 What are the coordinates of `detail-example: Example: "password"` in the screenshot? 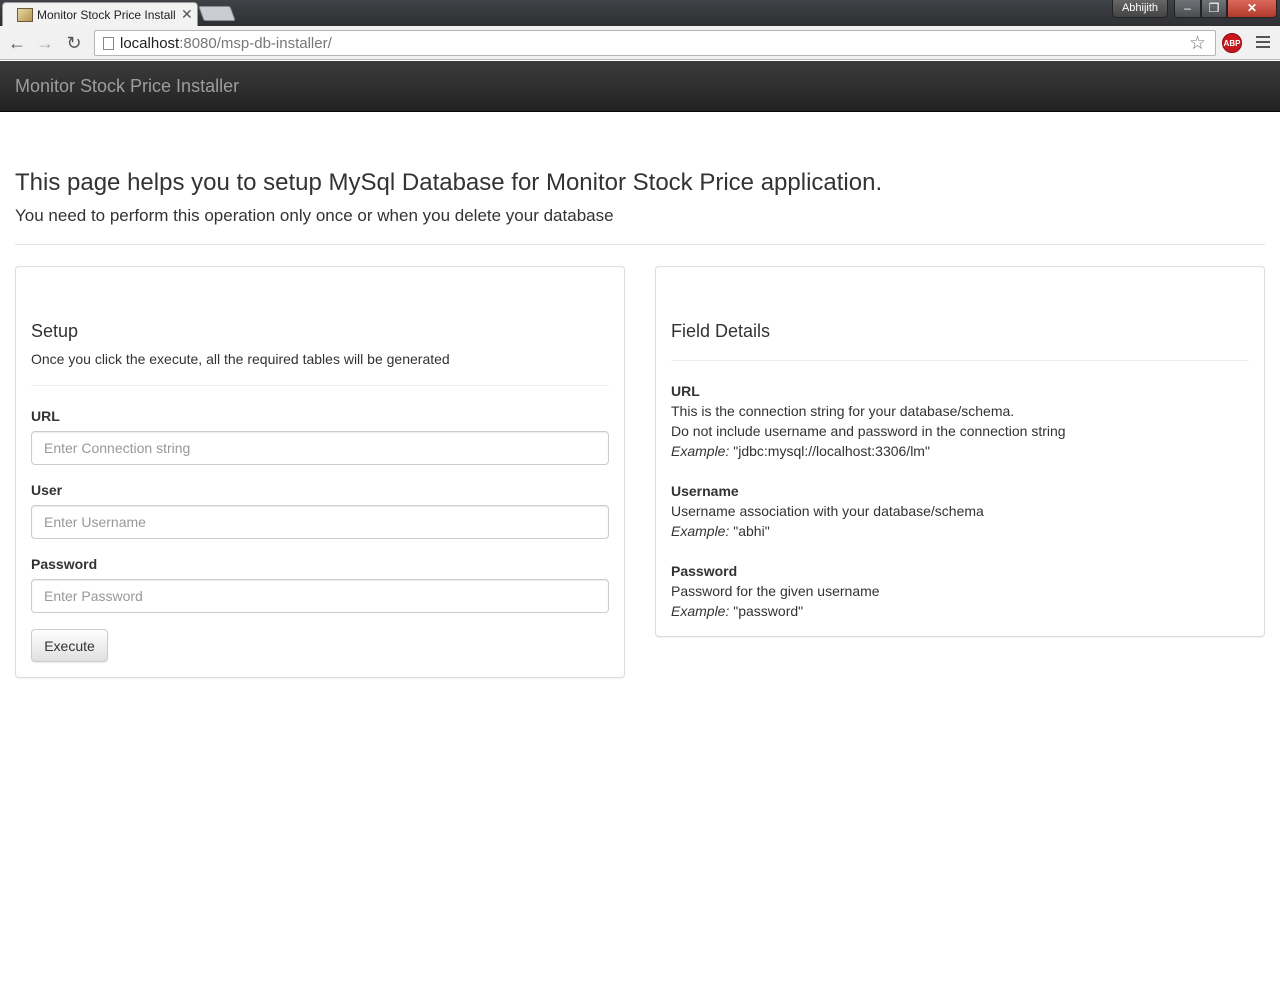 It's located at (775, 611).